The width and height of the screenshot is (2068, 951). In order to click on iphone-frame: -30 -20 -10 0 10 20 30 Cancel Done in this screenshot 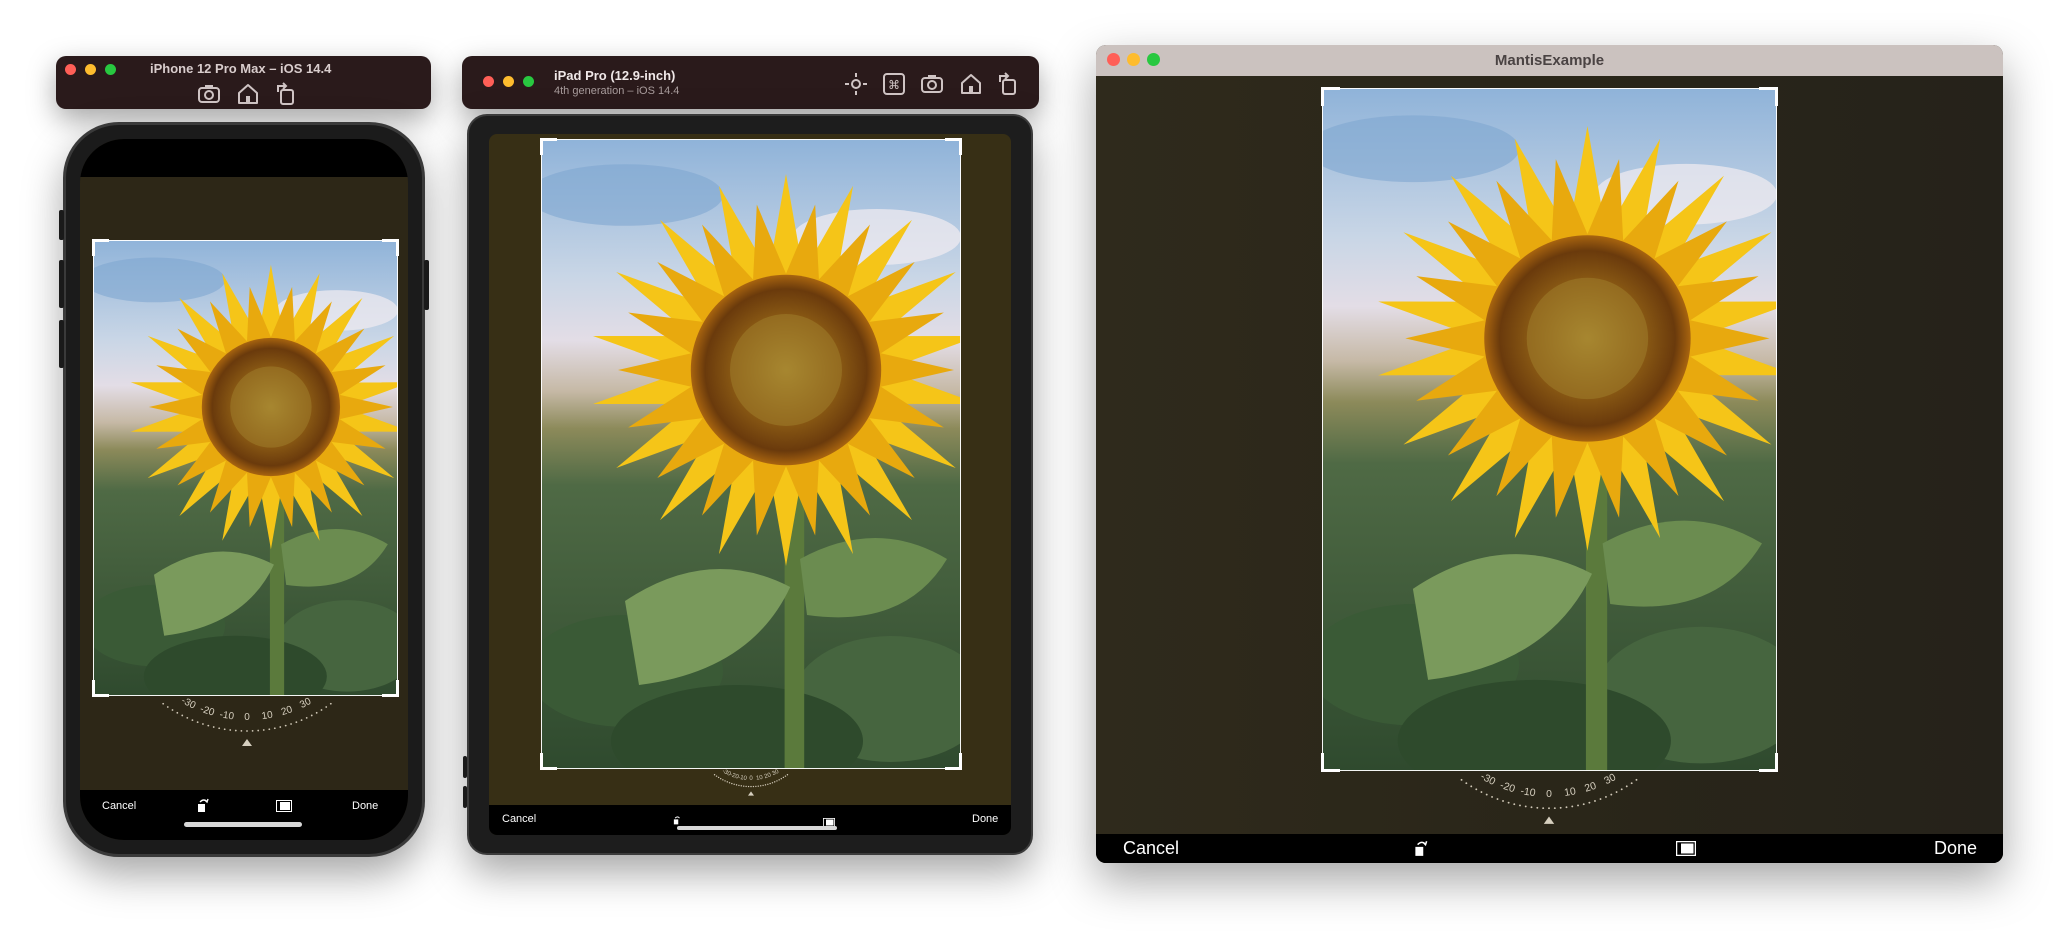, I will do `click(244, 489)`.